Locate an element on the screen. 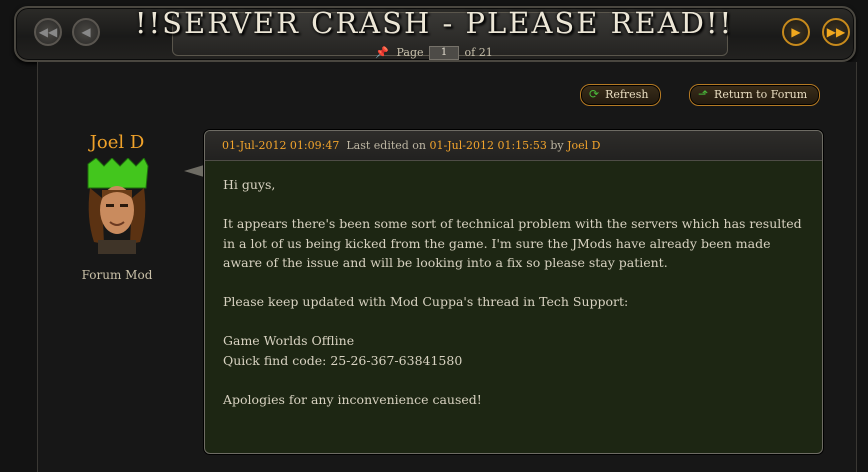 This screenshot has width=868, height=472. refresh-button: ⟳ Refresh is located at coordinates (621, 95).